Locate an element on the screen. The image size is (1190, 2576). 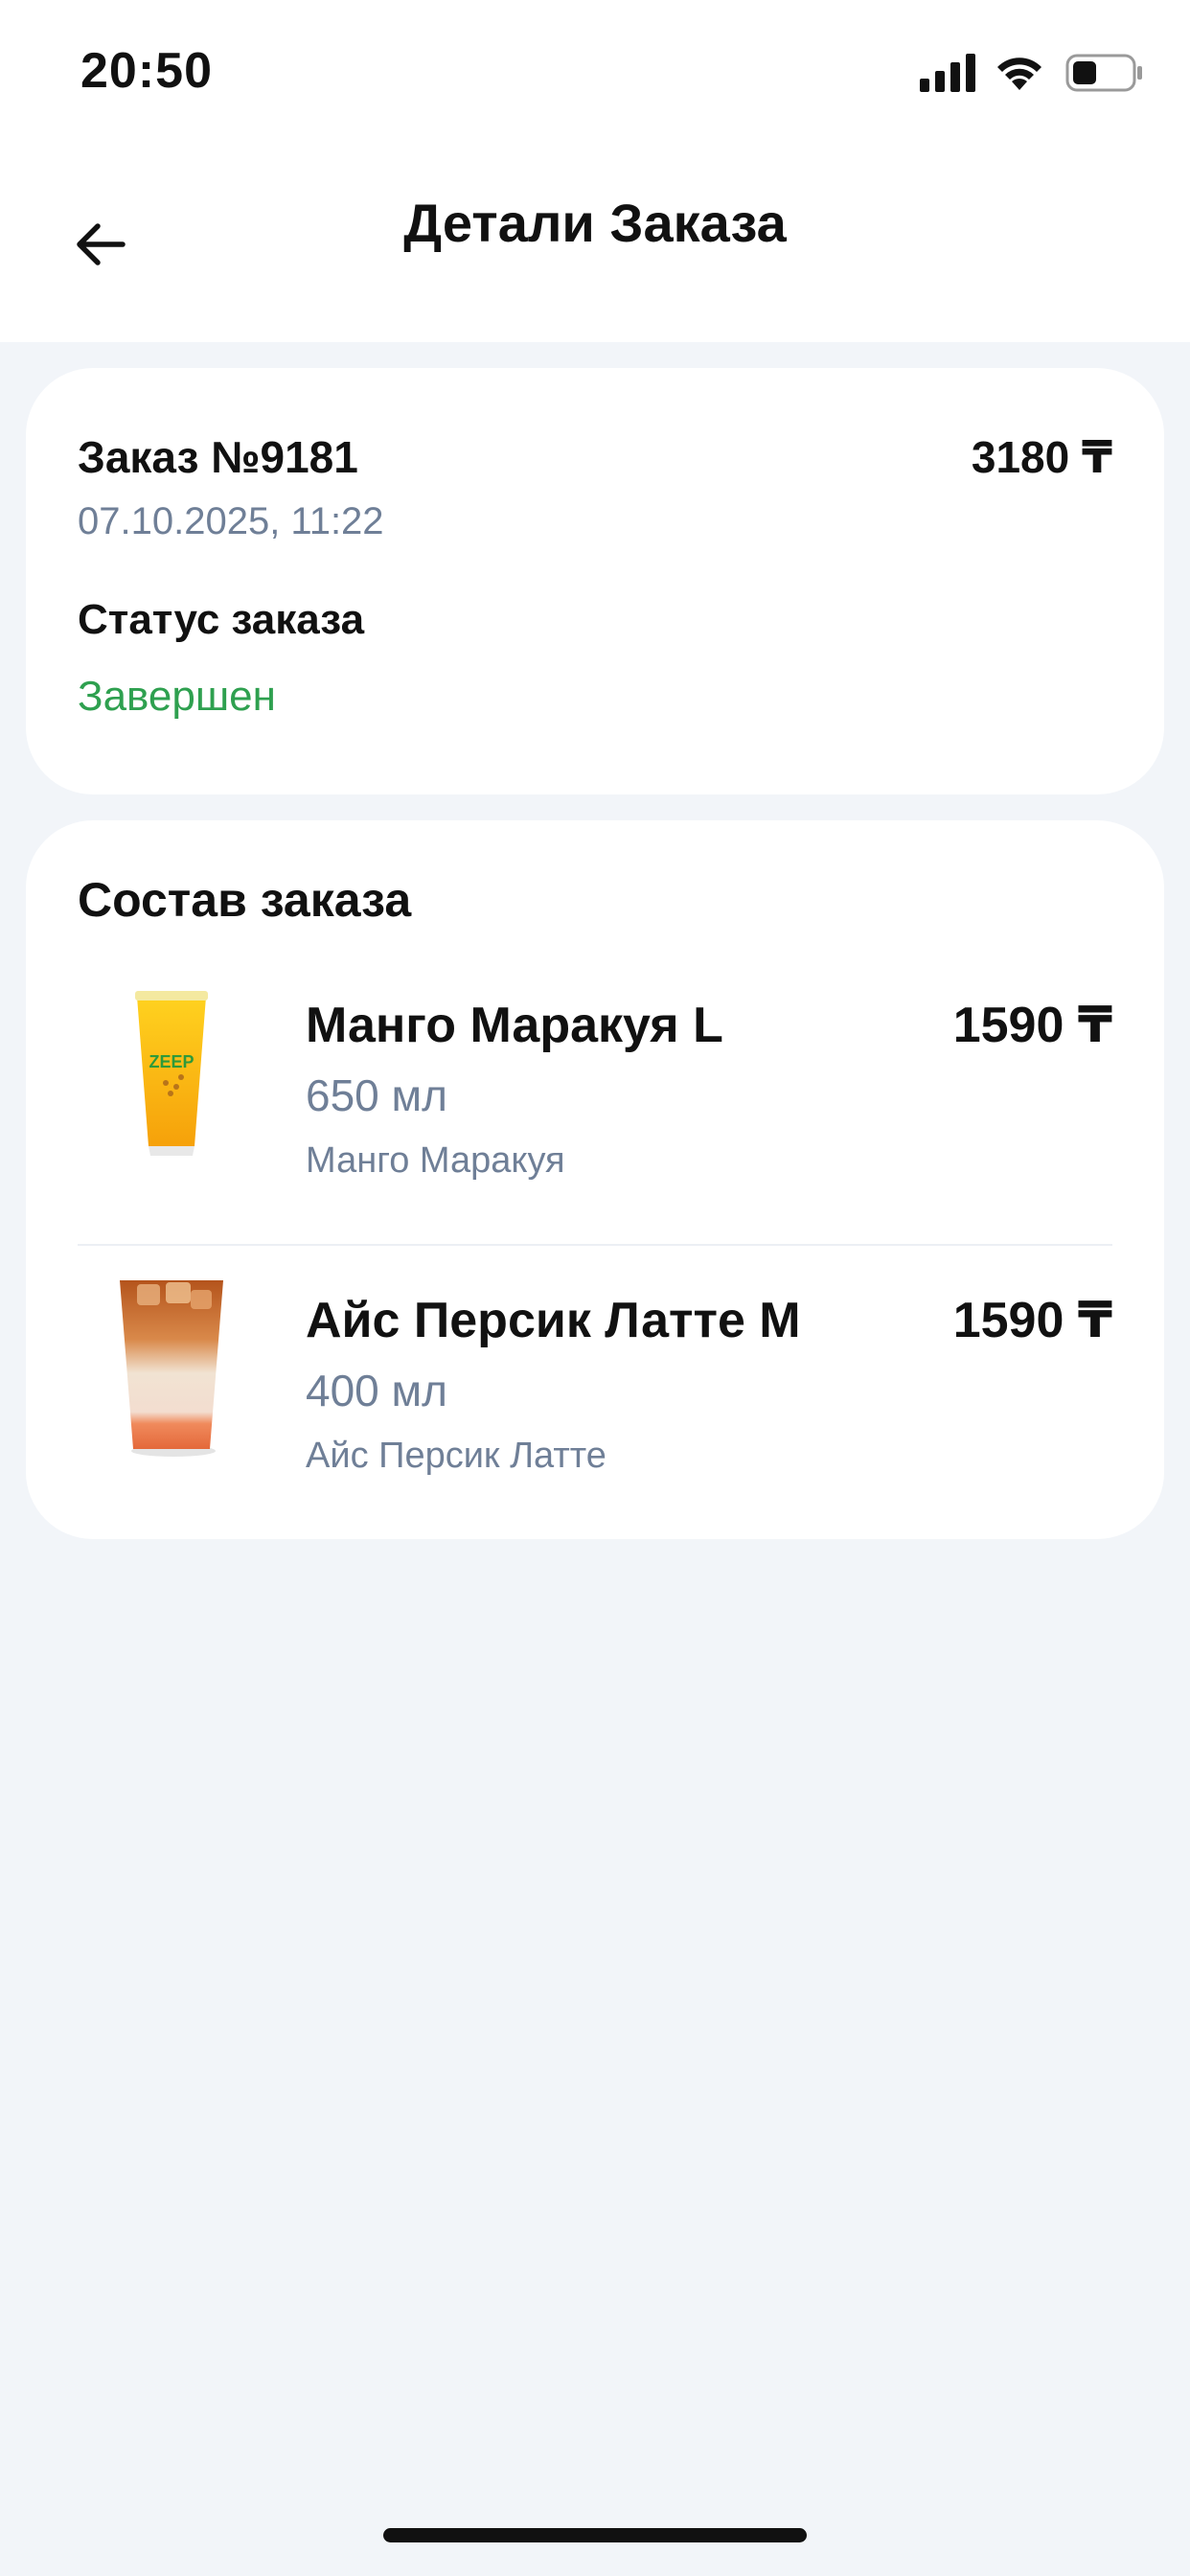
mango-passionfruit-drink-image: ZEEP is located at coordinates (171, 1073).